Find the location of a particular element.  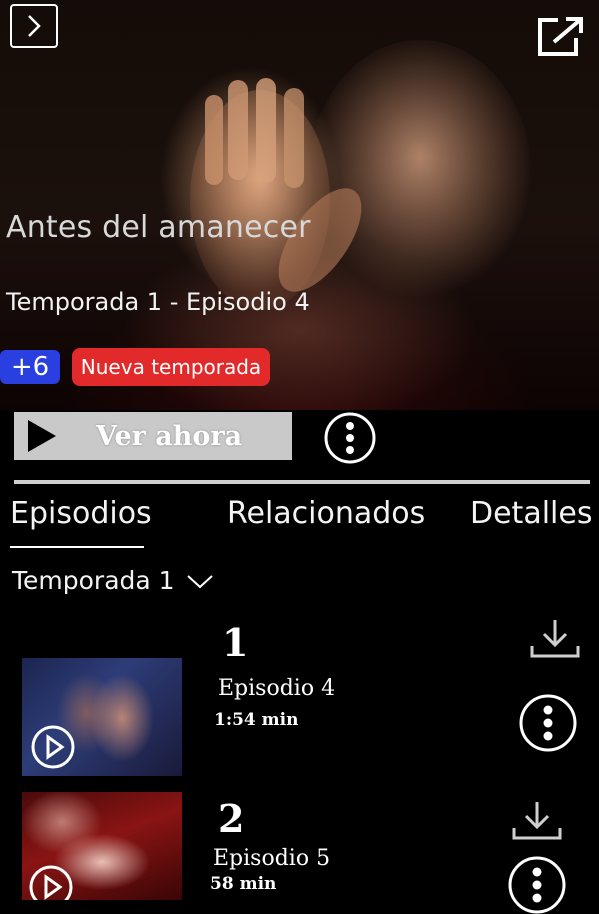

episode-duration: 58 min is located at coordinates (243, 884).